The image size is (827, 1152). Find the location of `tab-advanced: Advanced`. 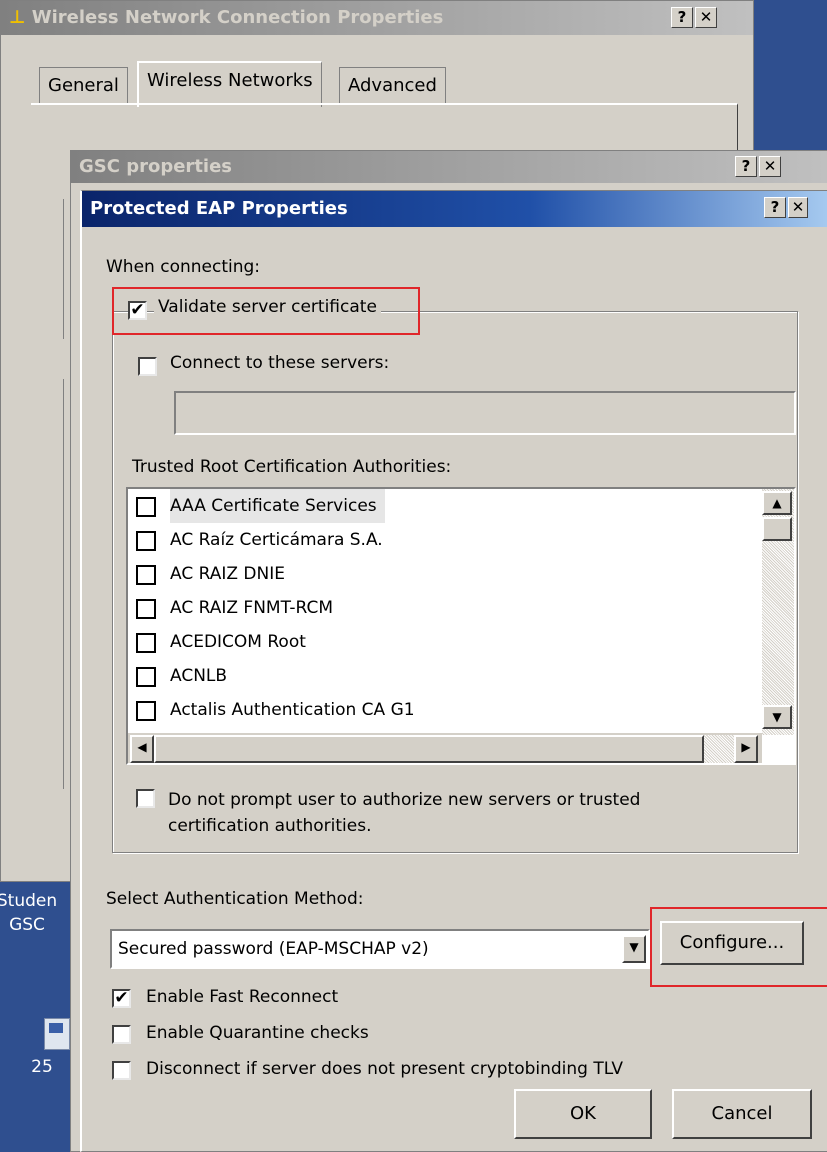

tab-advanced: Advanced is located at coordinates (392, 85).